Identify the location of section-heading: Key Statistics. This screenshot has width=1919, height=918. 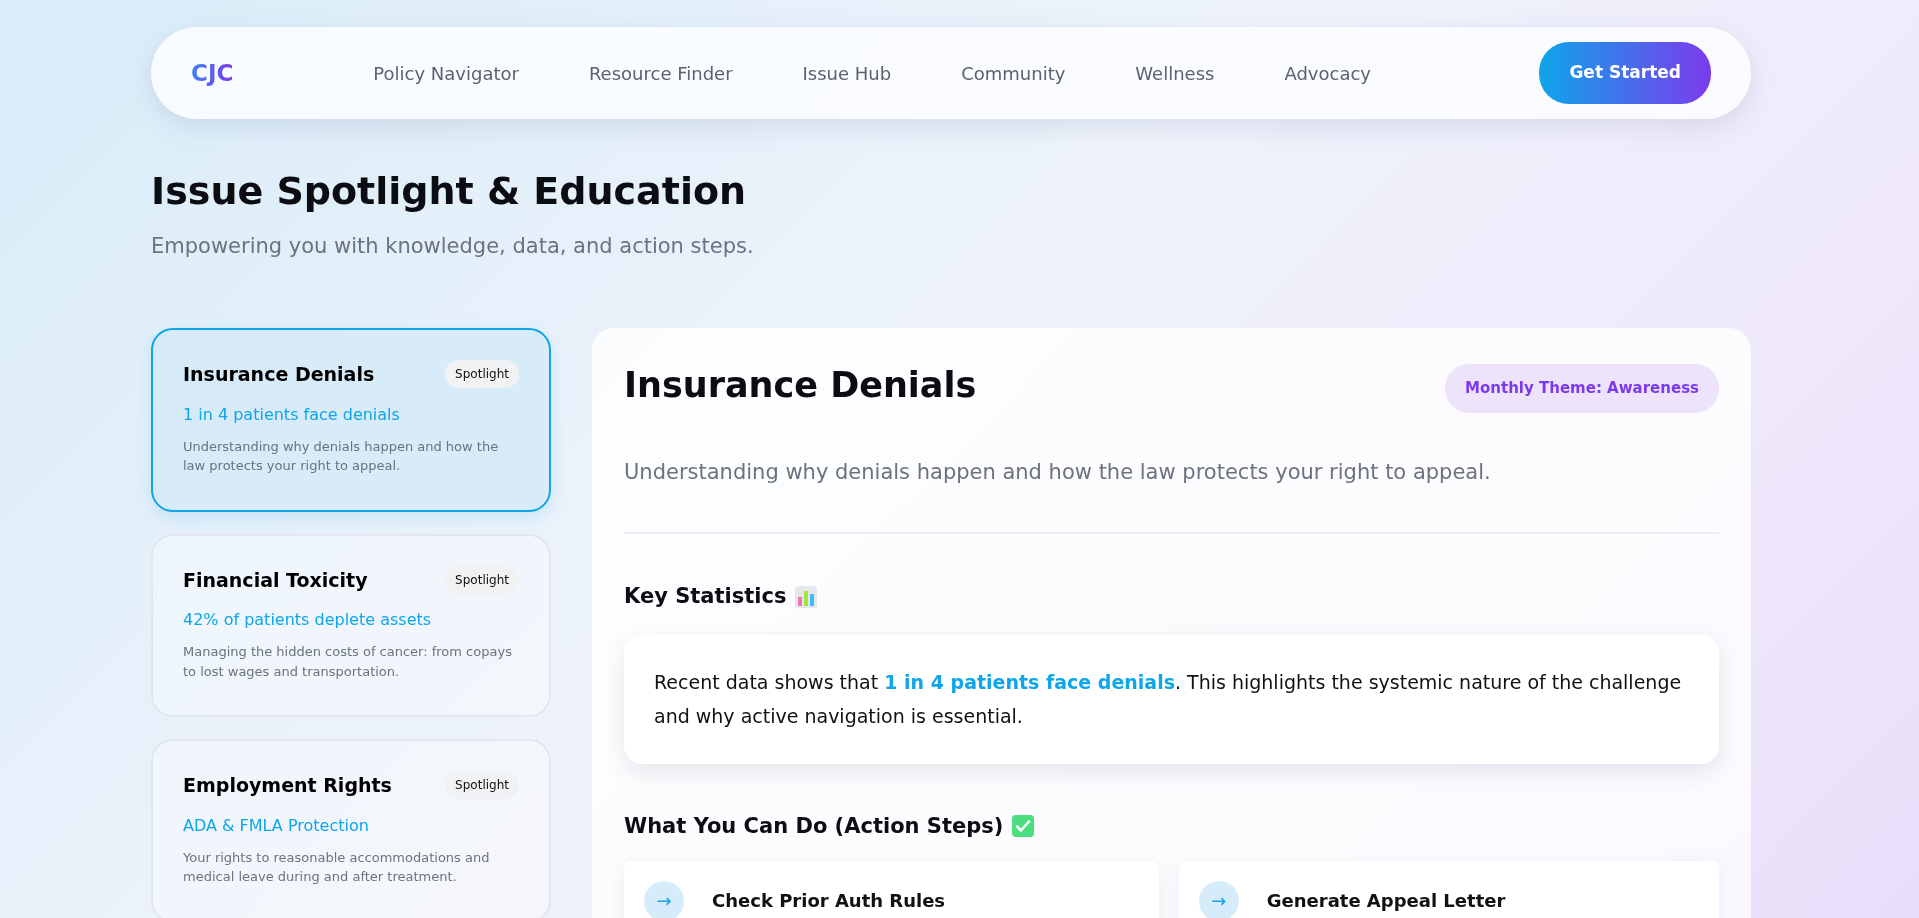
(705, 597).